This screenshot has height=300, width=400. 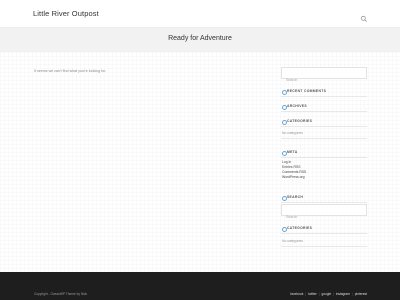 I want to click on social-link-google: google, so click(x=327, y=294).